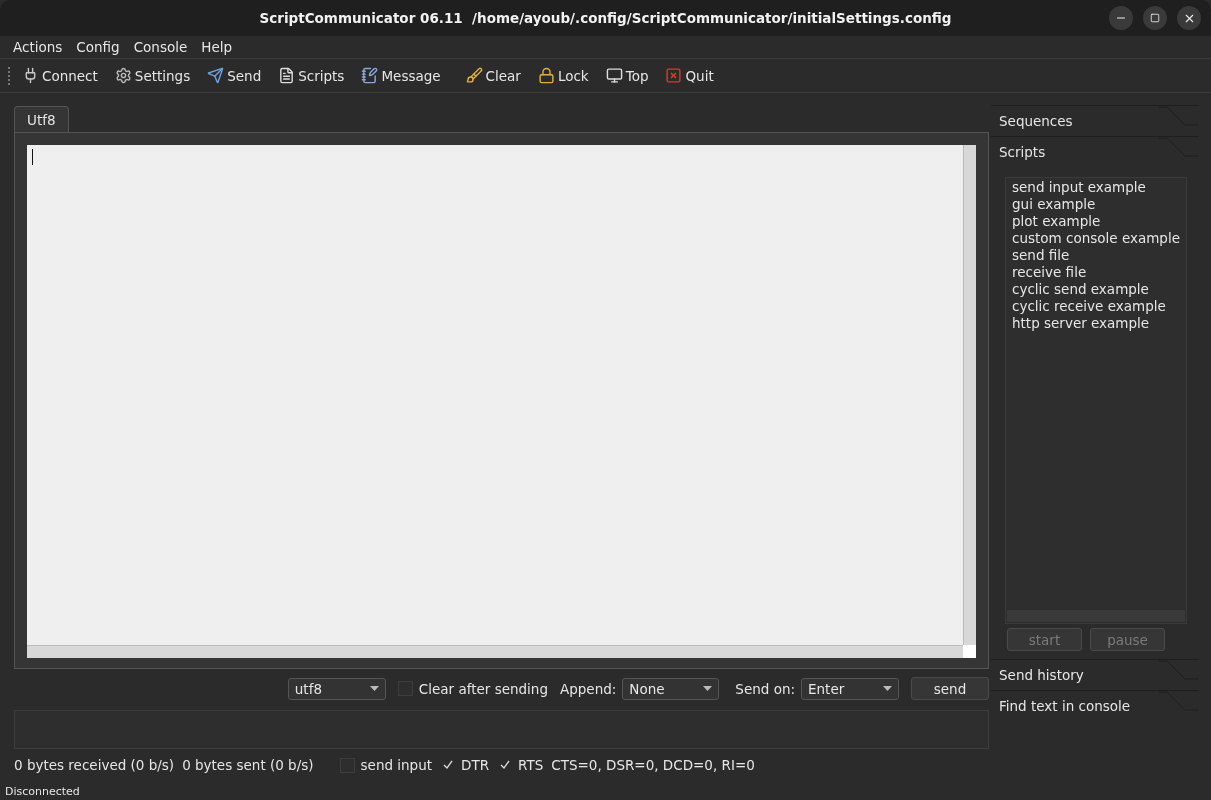 Image resolution: width=1211 pixels, height=800 pixels. I want to click on send-on-label: Send on:, so click(765, 688).